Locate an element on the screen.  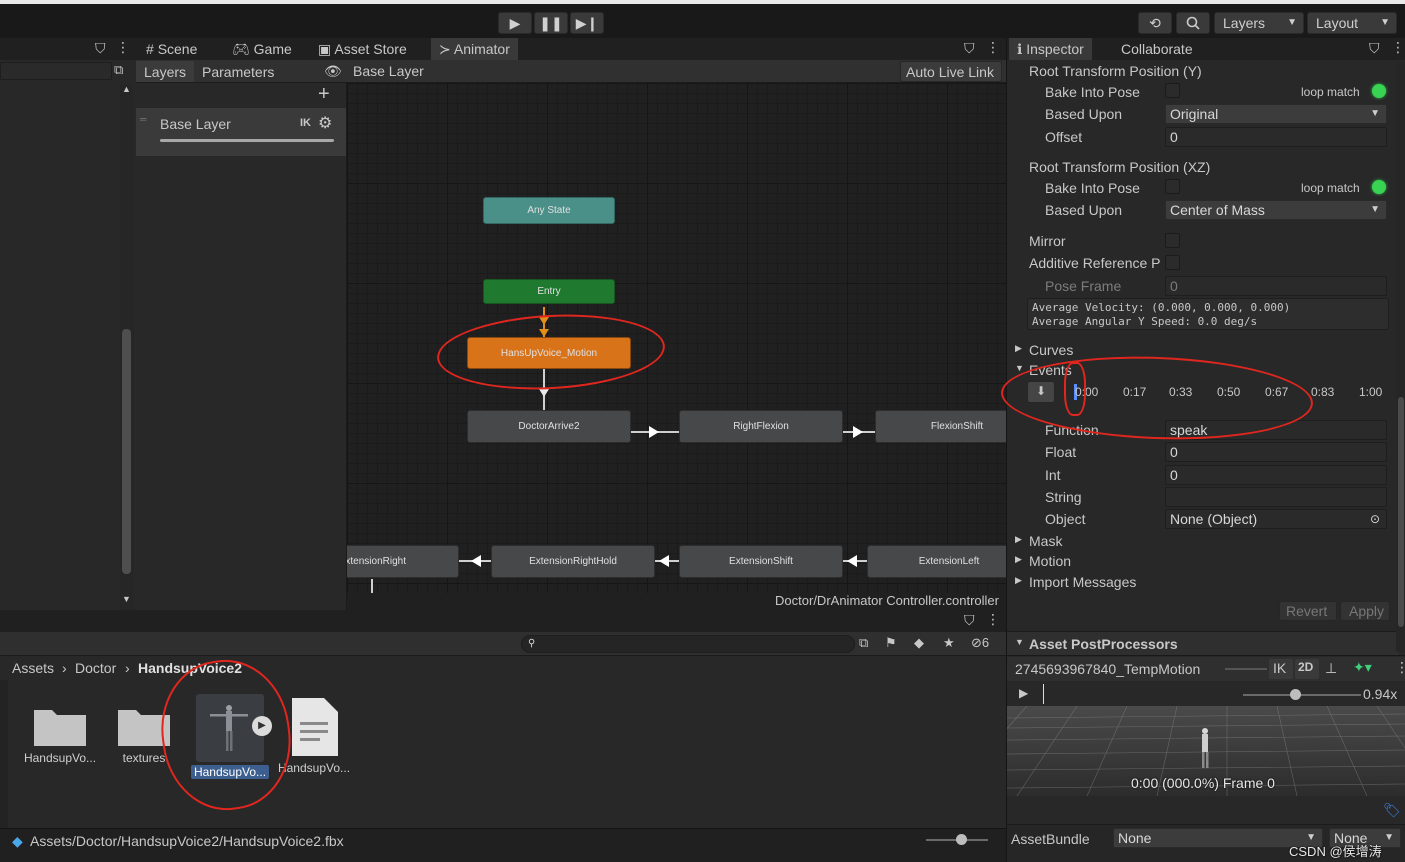
gear-icon: ⚙ is located at coordinates (325, 123).